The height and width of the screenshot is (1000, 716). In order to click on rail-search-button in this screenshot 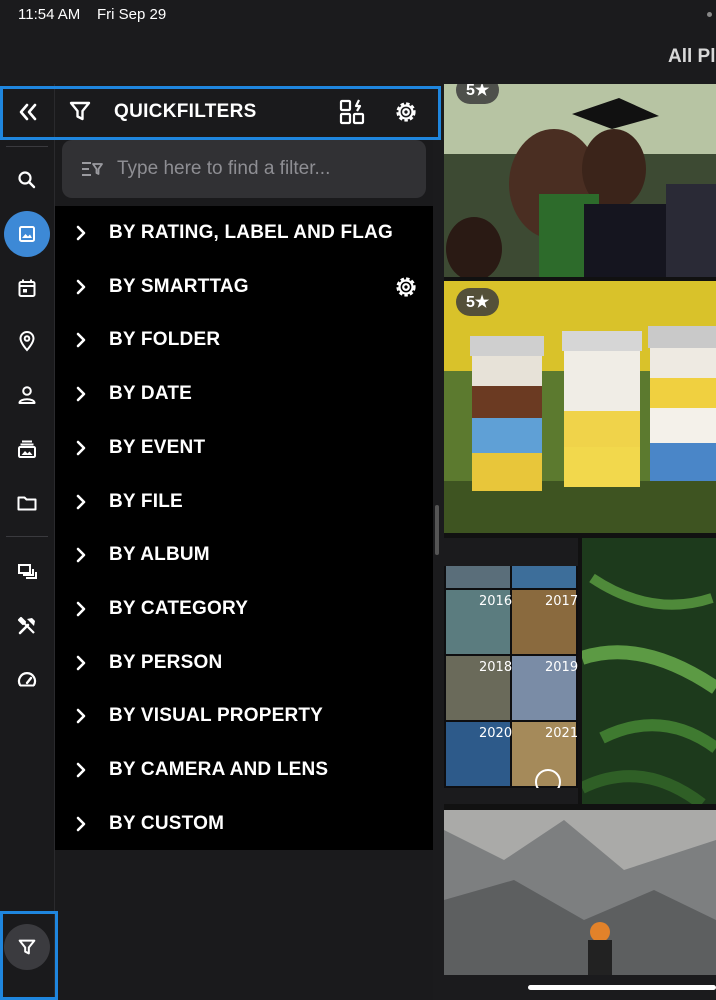, I will do `click(27, 180)`.